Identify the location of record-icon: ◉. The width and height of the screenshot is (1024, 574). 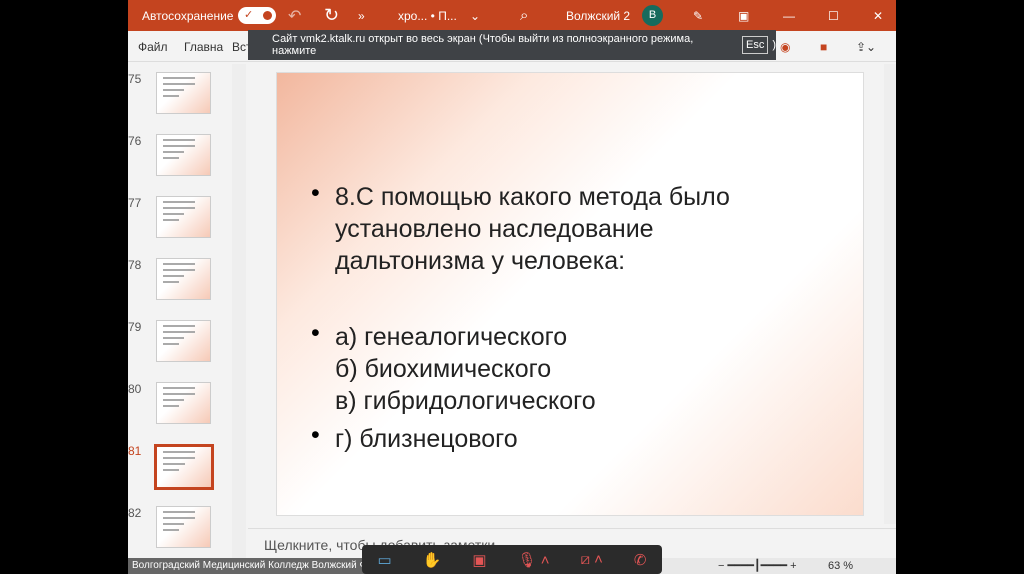
(785, 47).